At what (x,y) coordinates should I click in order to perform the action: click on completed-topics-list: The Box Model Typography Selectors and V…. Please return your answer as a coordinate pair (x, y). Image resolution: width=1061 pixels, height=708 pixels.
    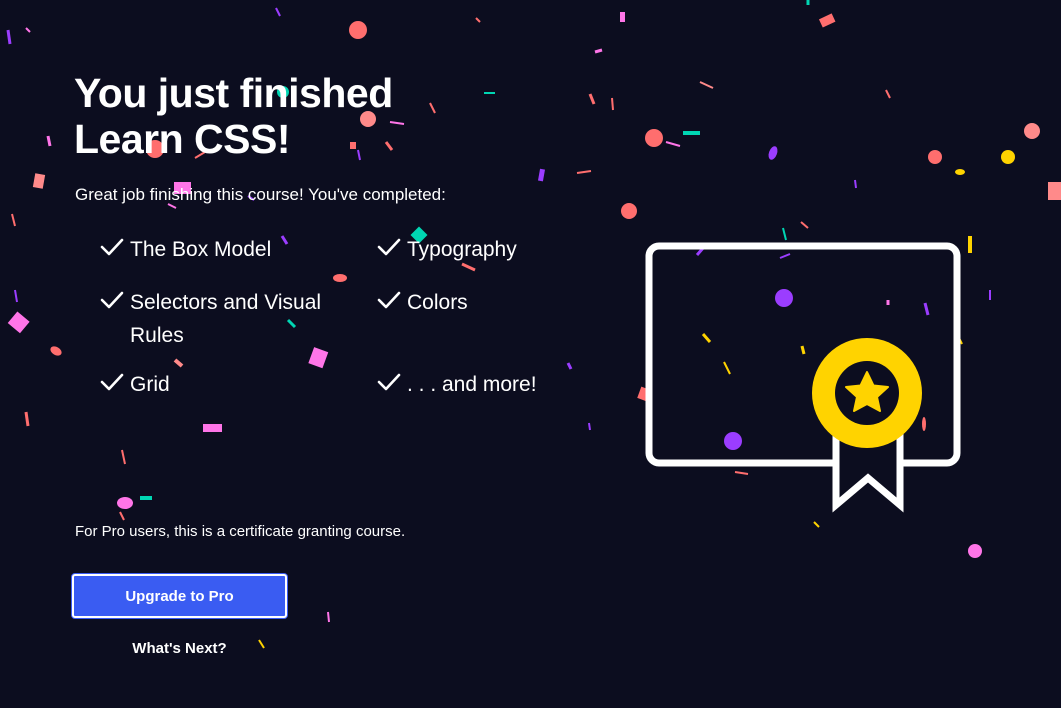
    Looking at the image, I should click on (335, 319).